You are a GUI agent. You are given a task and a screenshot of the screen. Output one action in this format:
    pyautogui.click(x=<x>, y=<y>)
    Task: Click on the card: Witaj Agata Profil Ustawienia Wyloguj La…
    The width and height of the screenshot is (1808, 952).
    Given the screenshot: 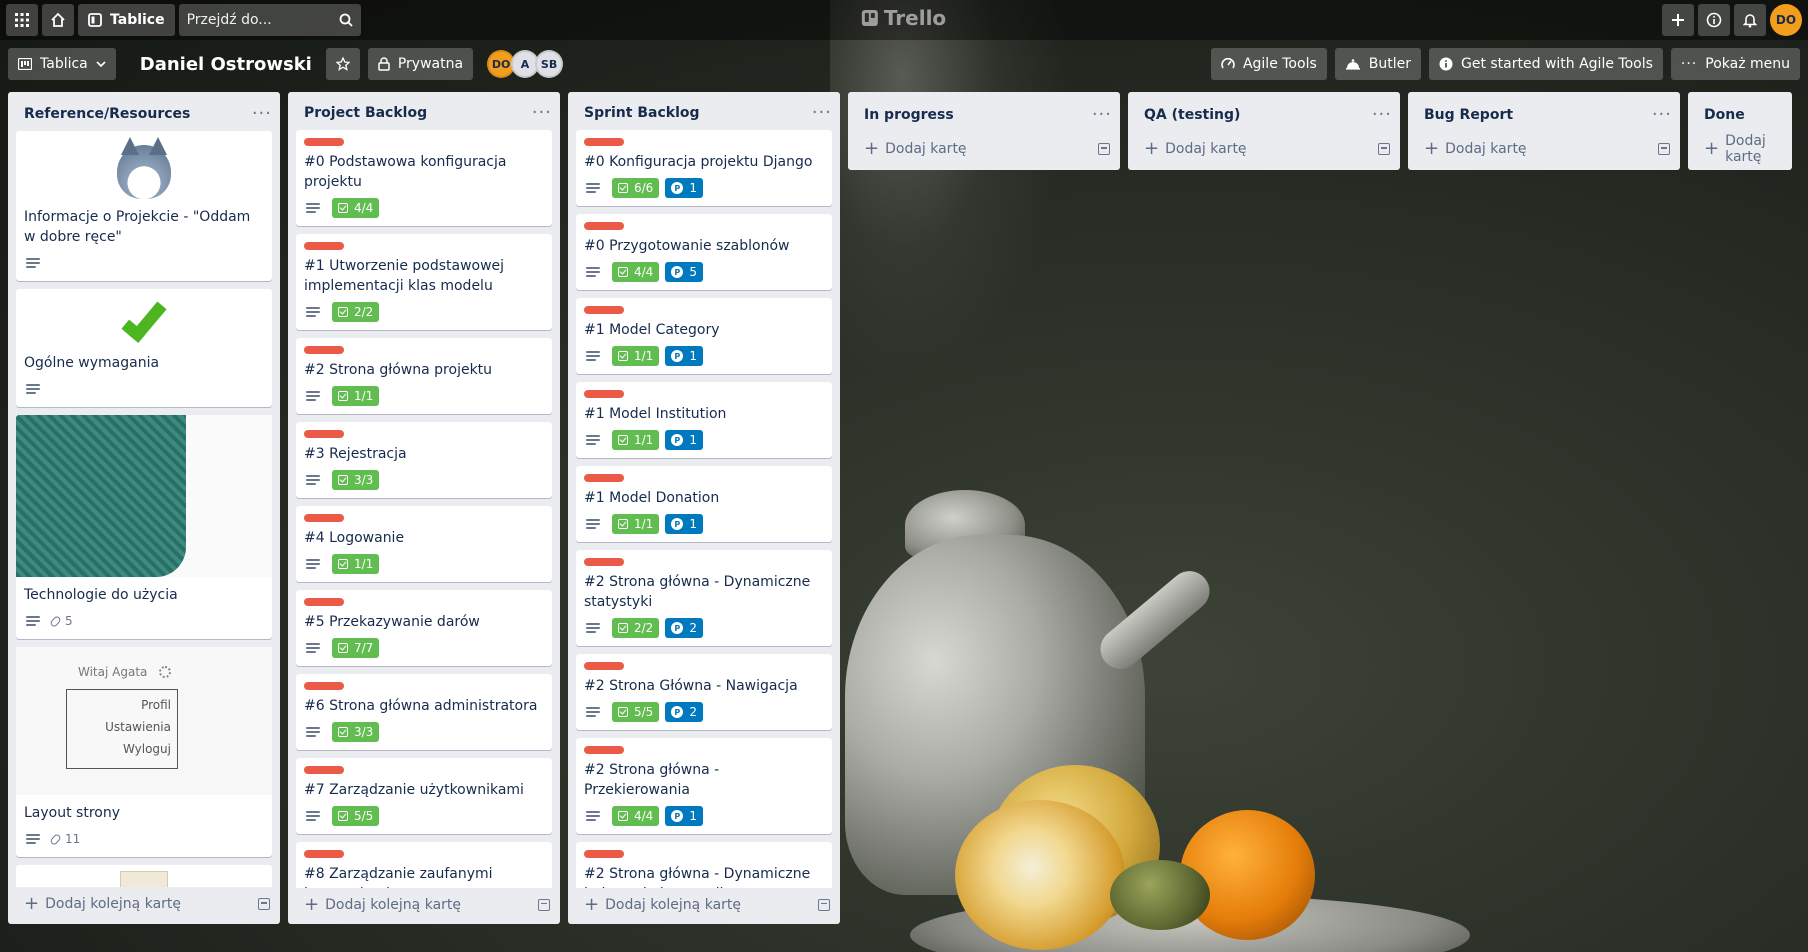 What is the action you would take?
    pyautogui.click(x=144, y=752)
    